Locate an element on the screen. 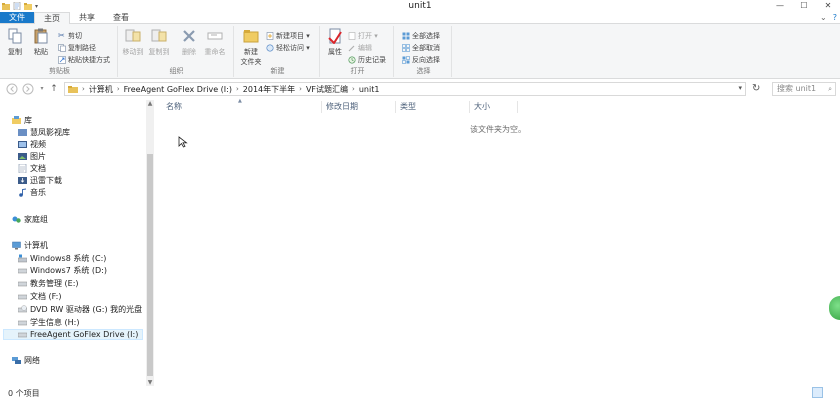 This screenshot has width=840, height=400. nav-item-documents: 文档 is located at coordinates (32, 168).